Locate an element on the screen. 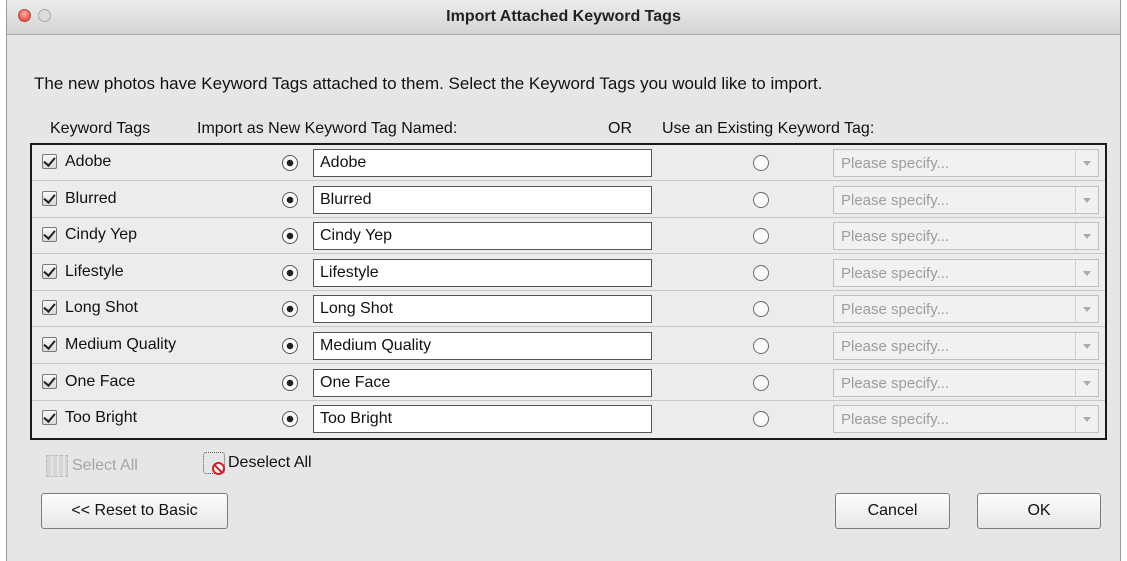 The image size is (1127, 561). new-tag-name-input: Adobe is located at coordinates (482, 163).